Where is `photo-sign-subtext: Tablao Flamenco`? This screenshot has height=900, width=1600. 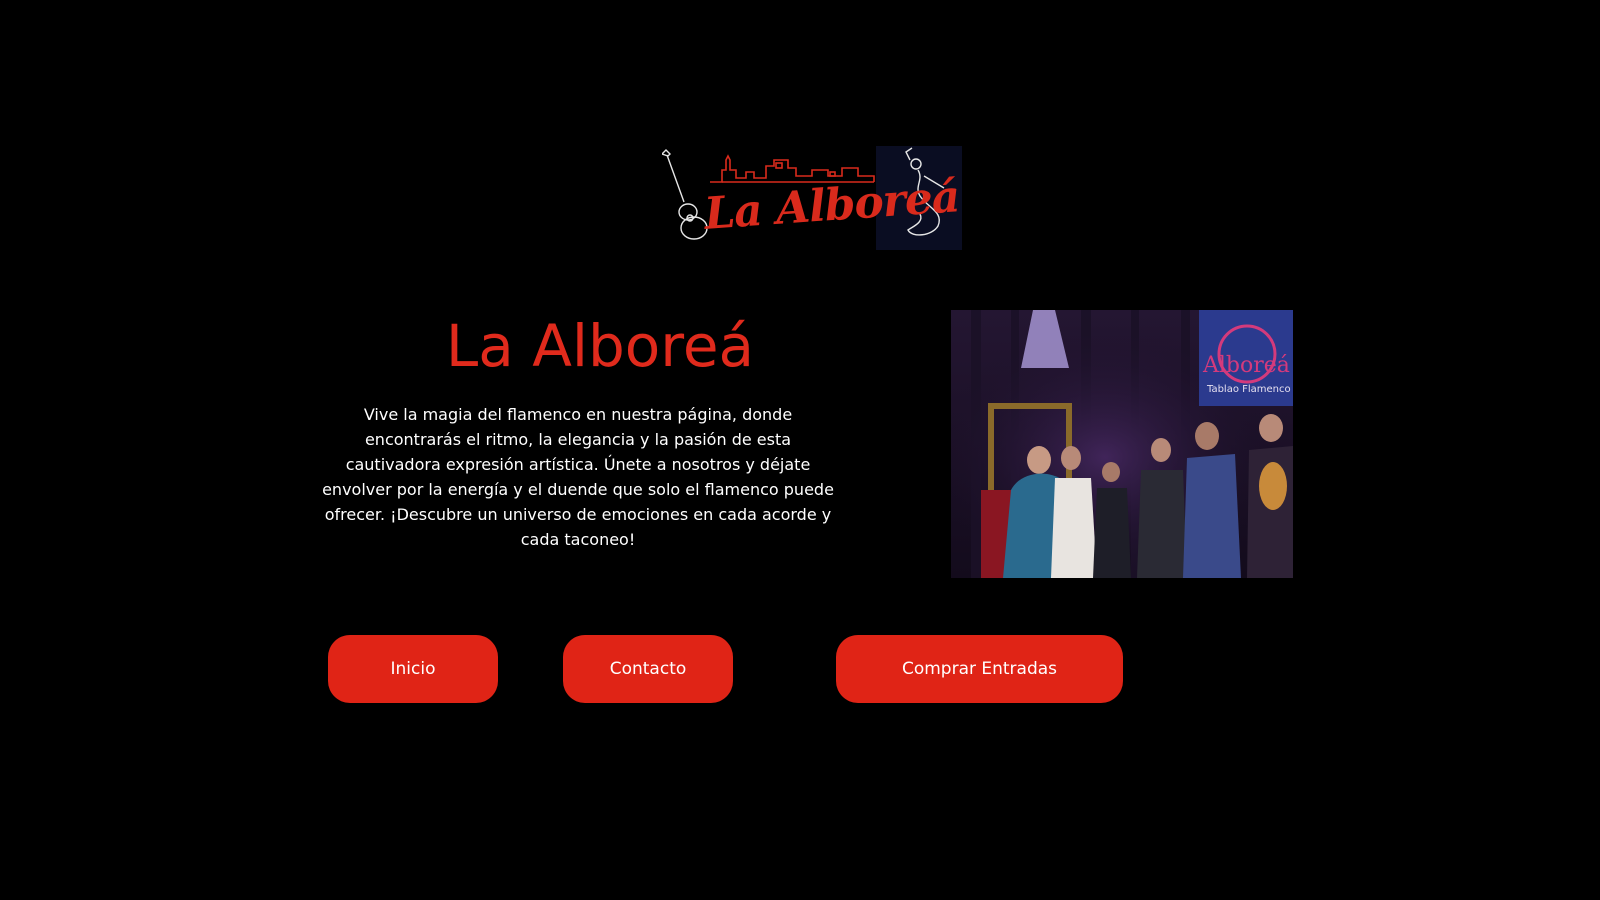
photo-sign-subtext: Tablao Flamenco is located at coordinates (1248, 389).